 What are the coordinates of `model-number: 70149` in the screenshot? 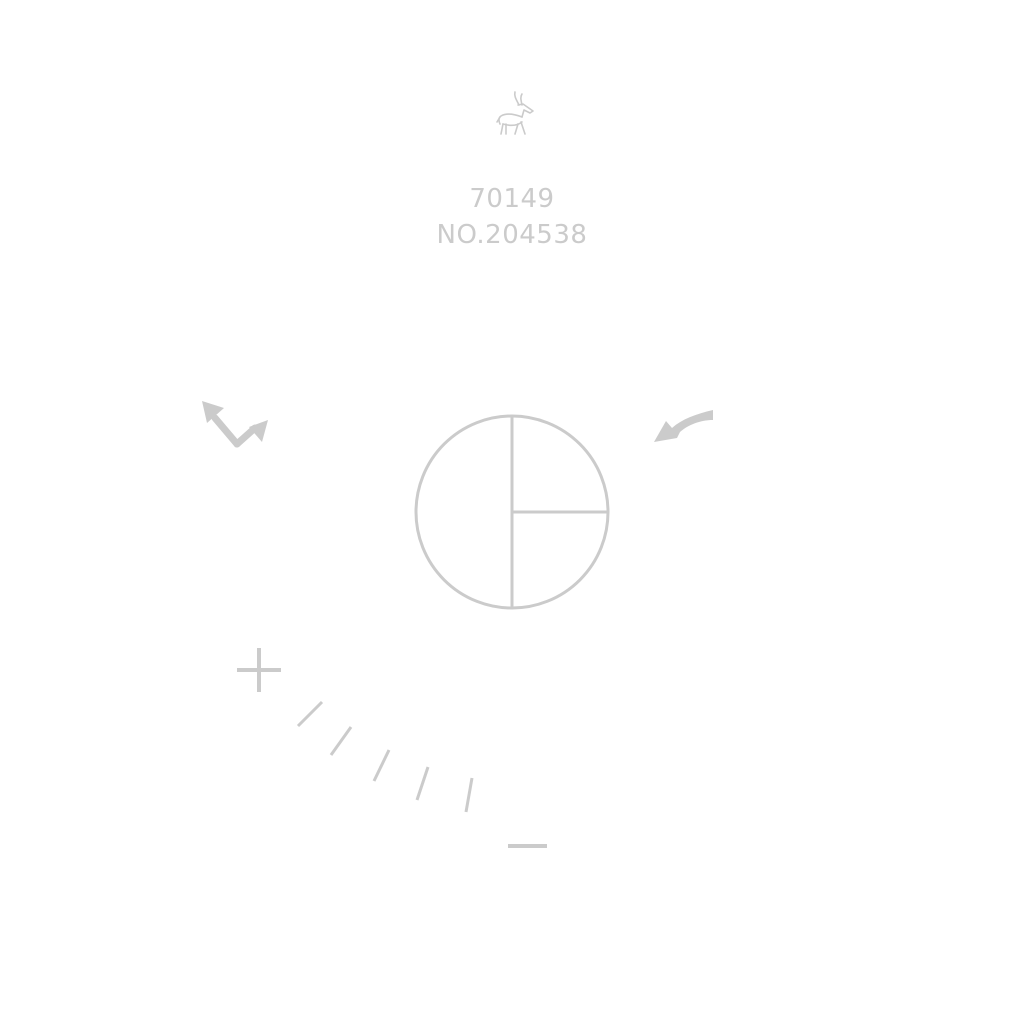 It's located at (511, 199).